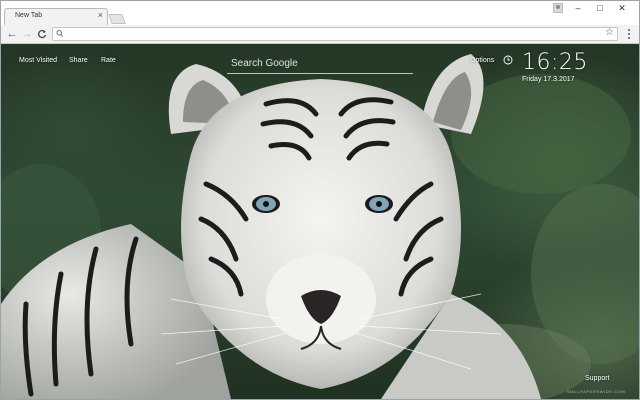  What do you see at coordinates (27, 34) in the screenshot?
I see `forward-button: →` at bounding box center [27, 34].